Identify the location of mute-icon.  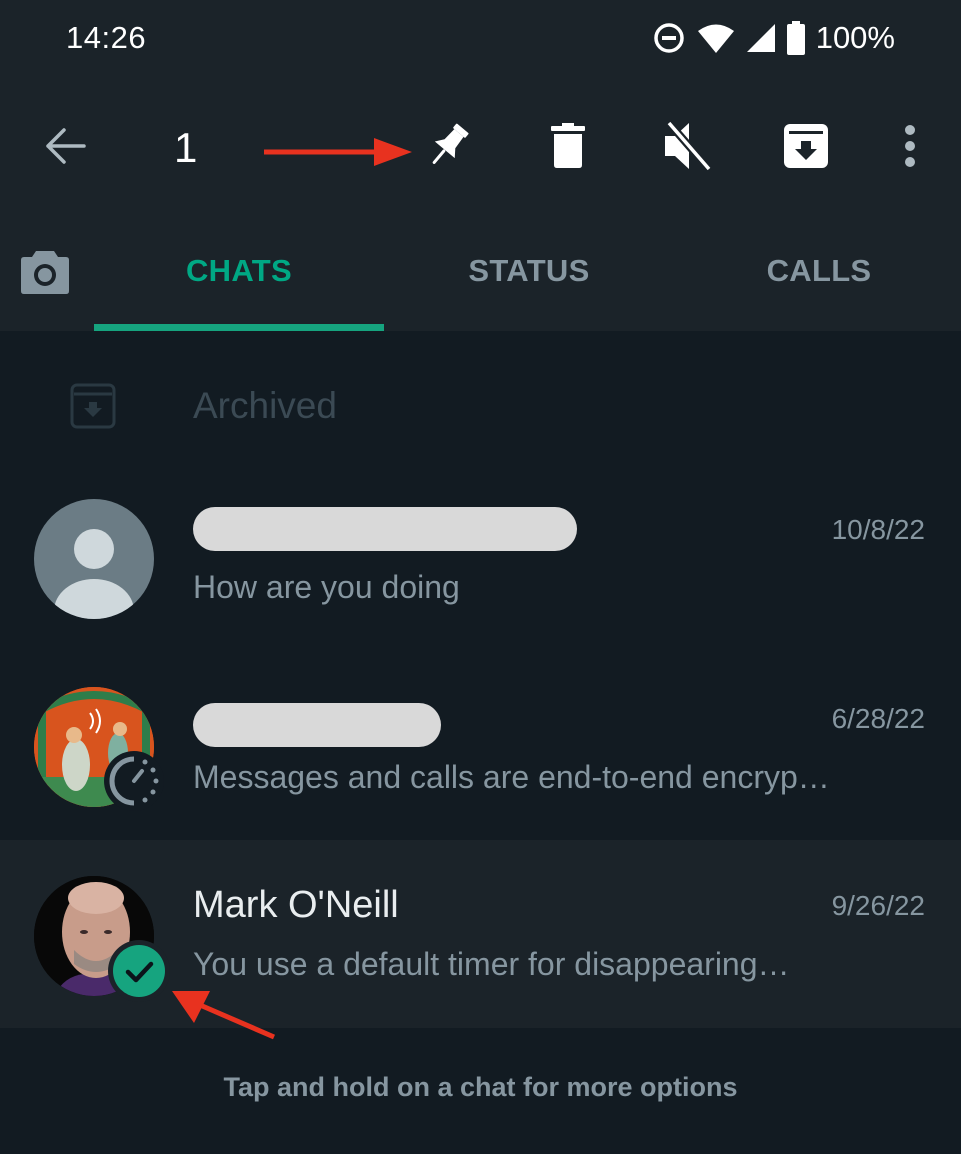
(687, 148).